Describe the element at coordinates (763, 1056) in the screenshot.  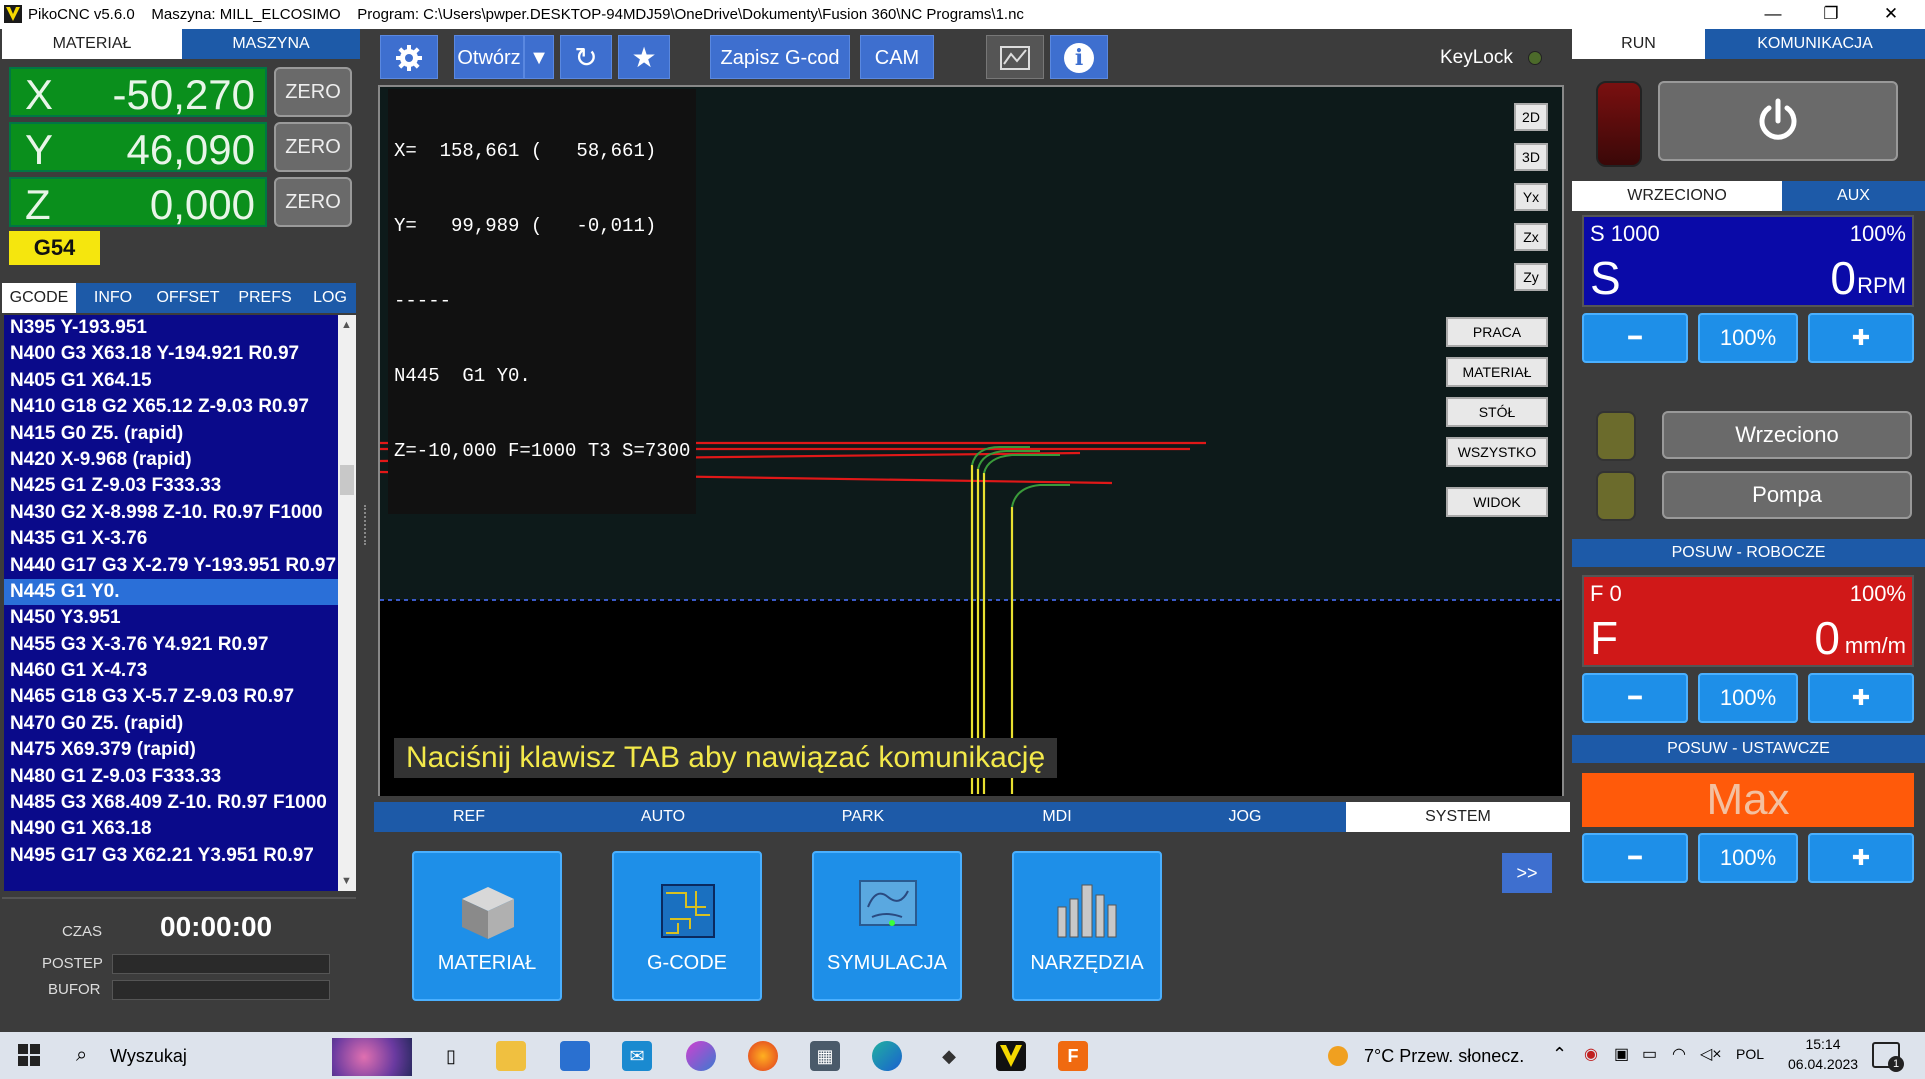
I see `firefox-icon` at that location.